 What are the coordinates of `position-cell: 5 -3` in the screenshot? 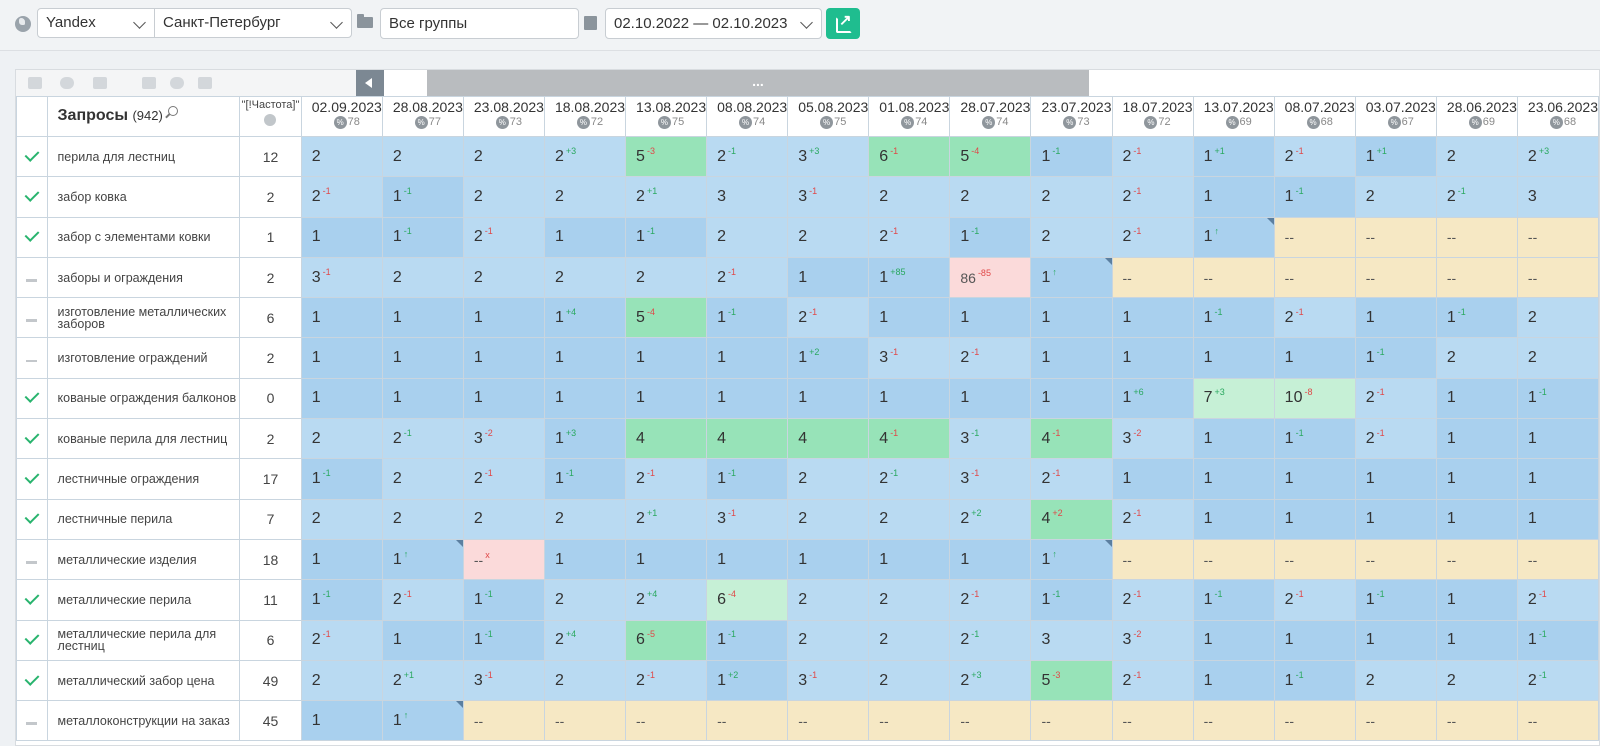 It's located at (666, 156).